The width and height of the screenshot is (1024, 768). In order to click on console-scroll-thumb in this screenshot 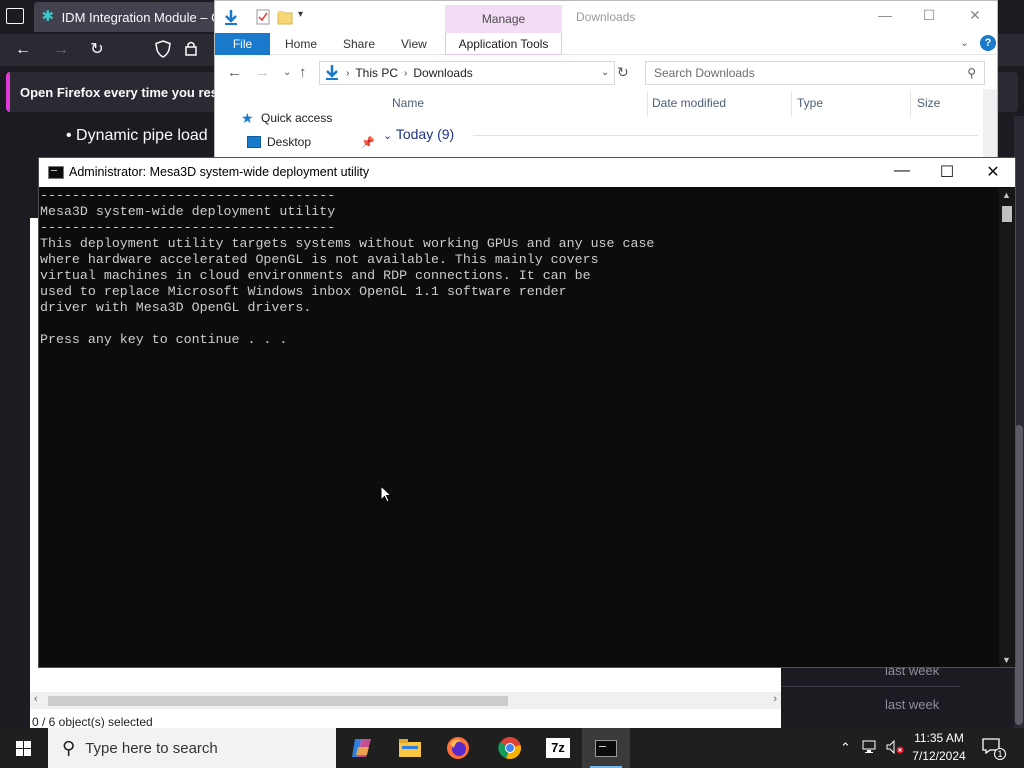, I will do `click(1007, 214)`.